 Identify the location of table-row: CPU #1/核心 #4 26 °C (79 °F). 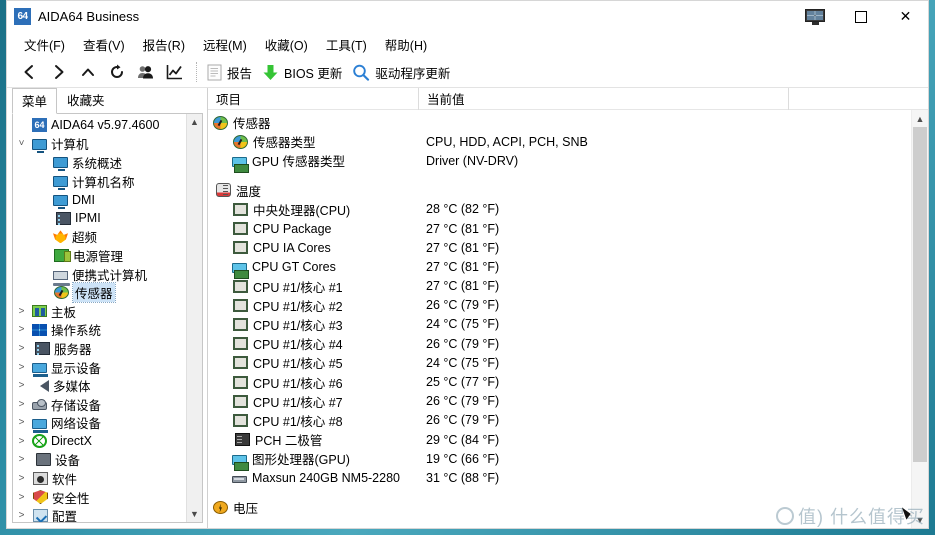
(559, 343).